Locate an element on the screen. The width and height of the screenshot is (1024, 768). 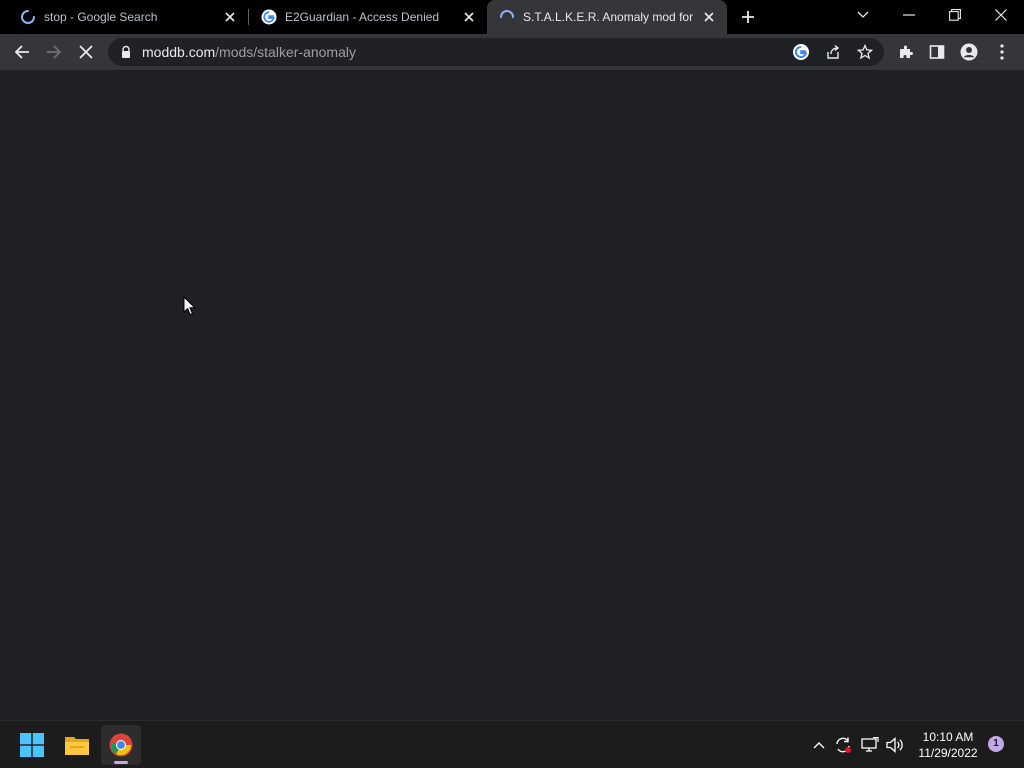
bookmark-star-icon is located at coordinates (865, 52).